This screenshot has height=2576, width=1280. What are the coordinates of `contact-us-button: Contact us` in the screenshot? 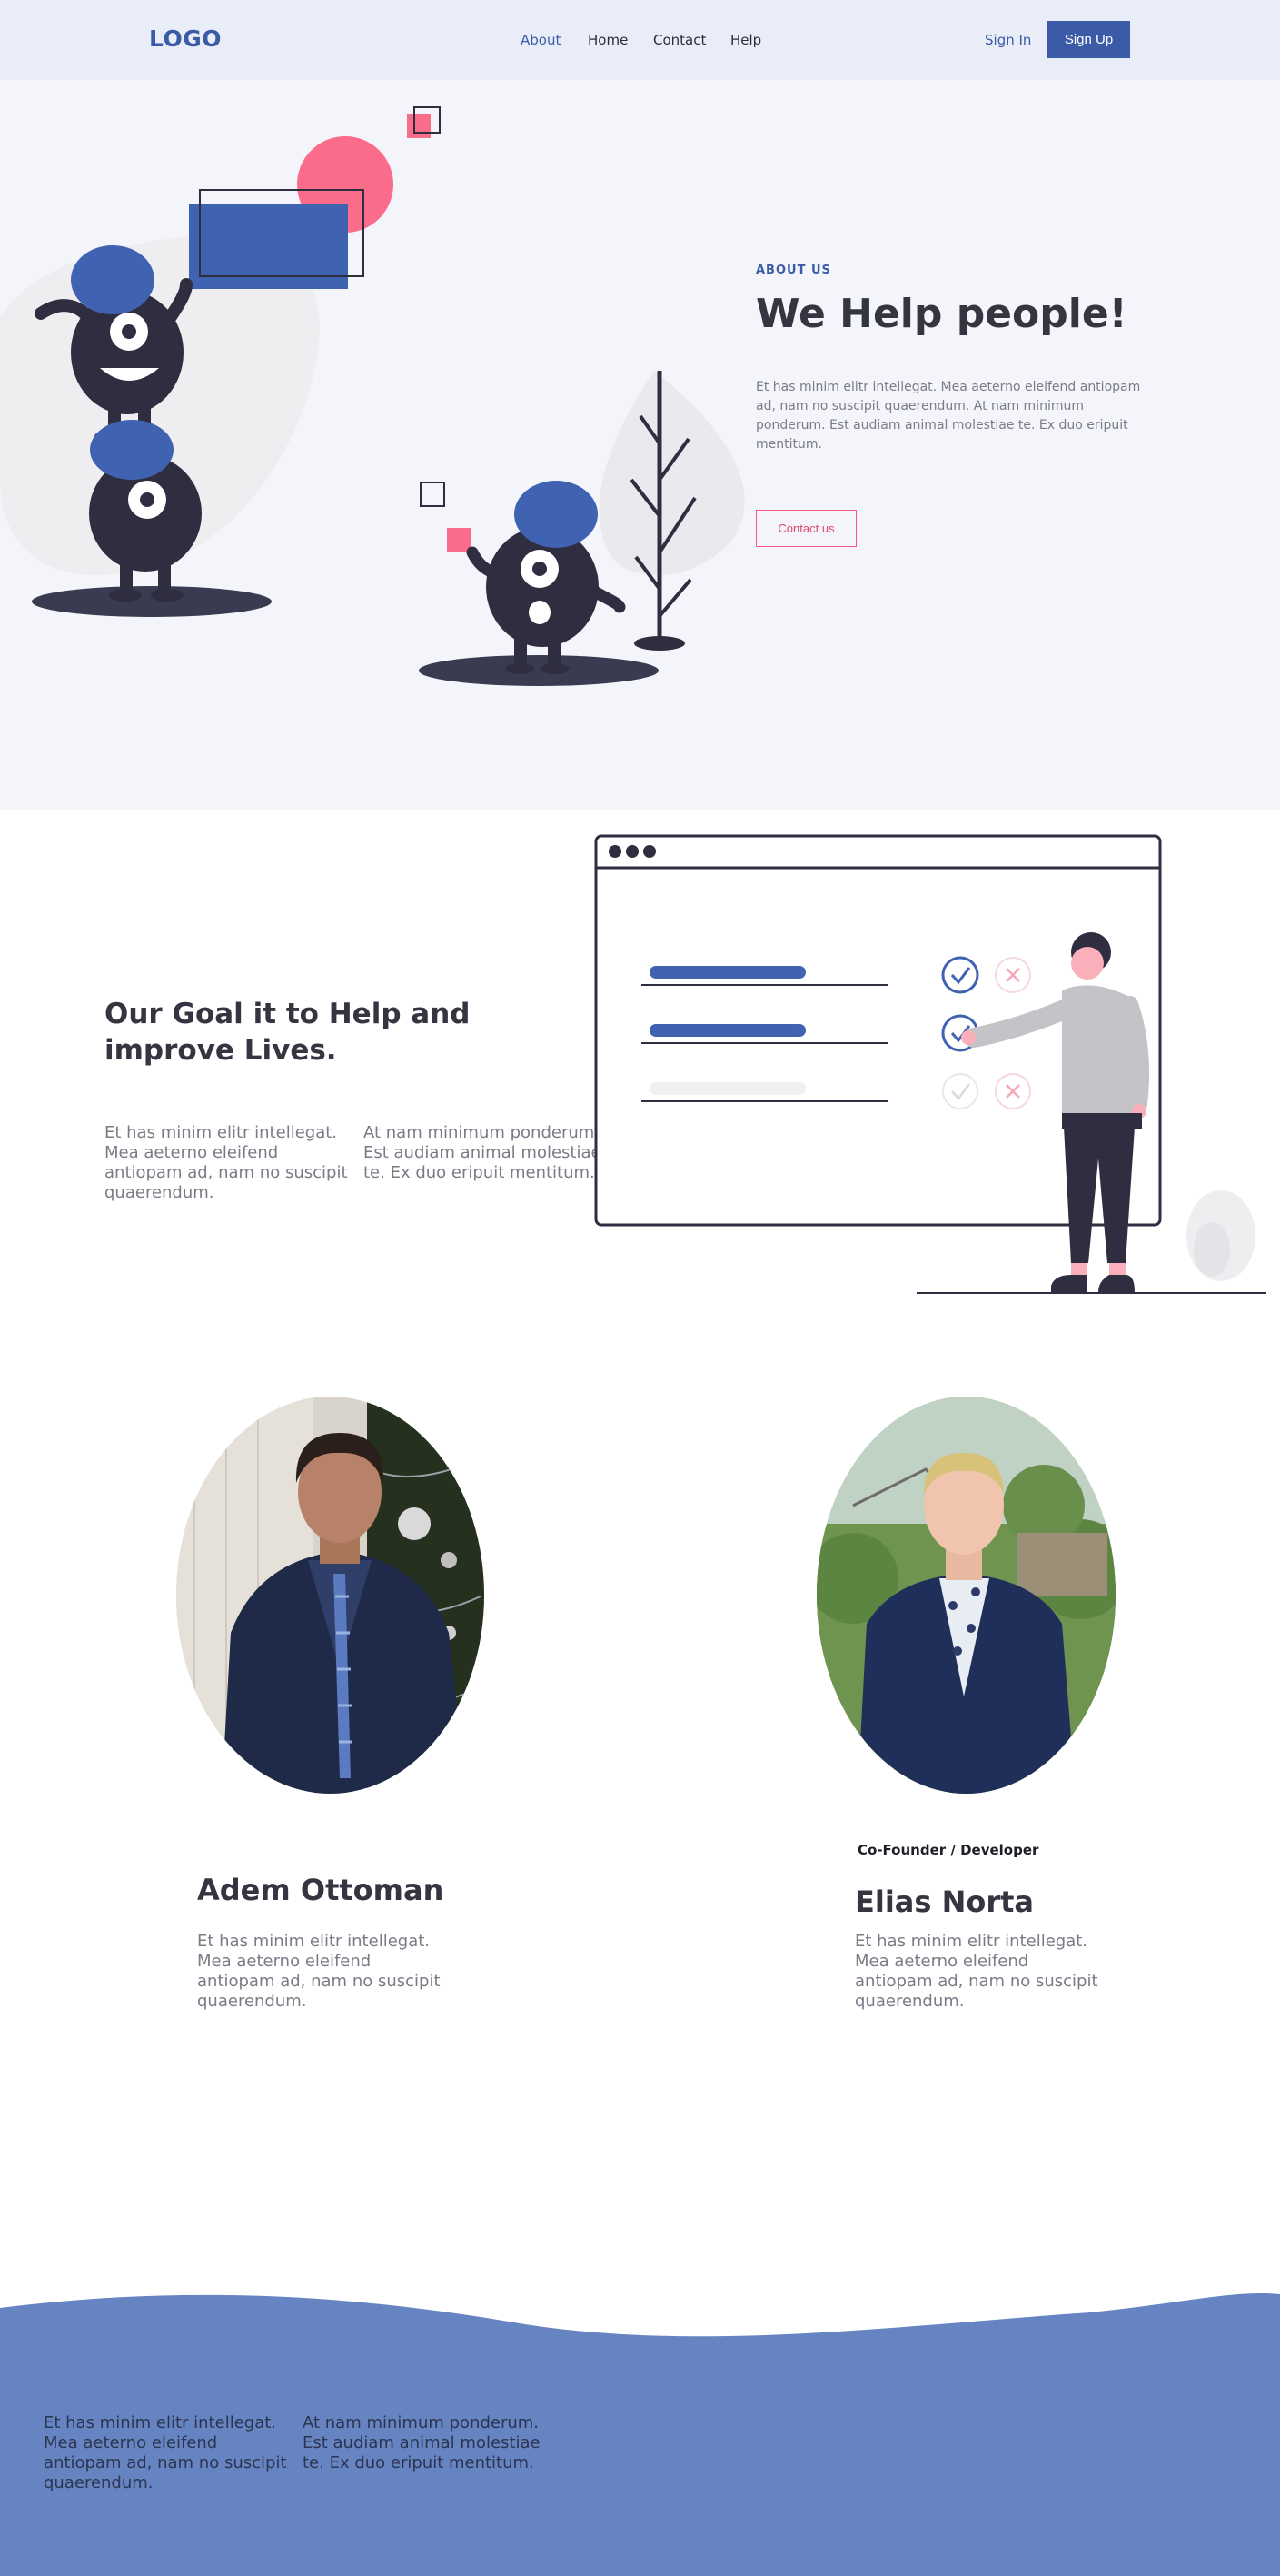 It's located at (806, 529).